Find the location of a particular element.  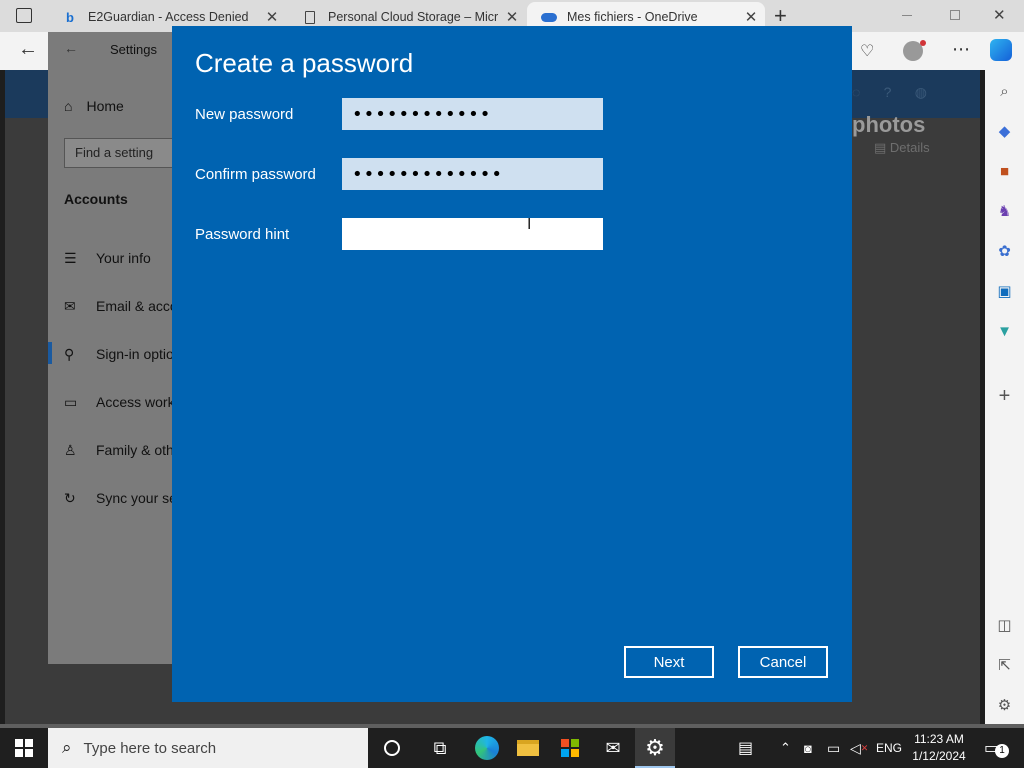

sidebar-item-sync: ↻ Sync your se is located at coordinates (120, 498).